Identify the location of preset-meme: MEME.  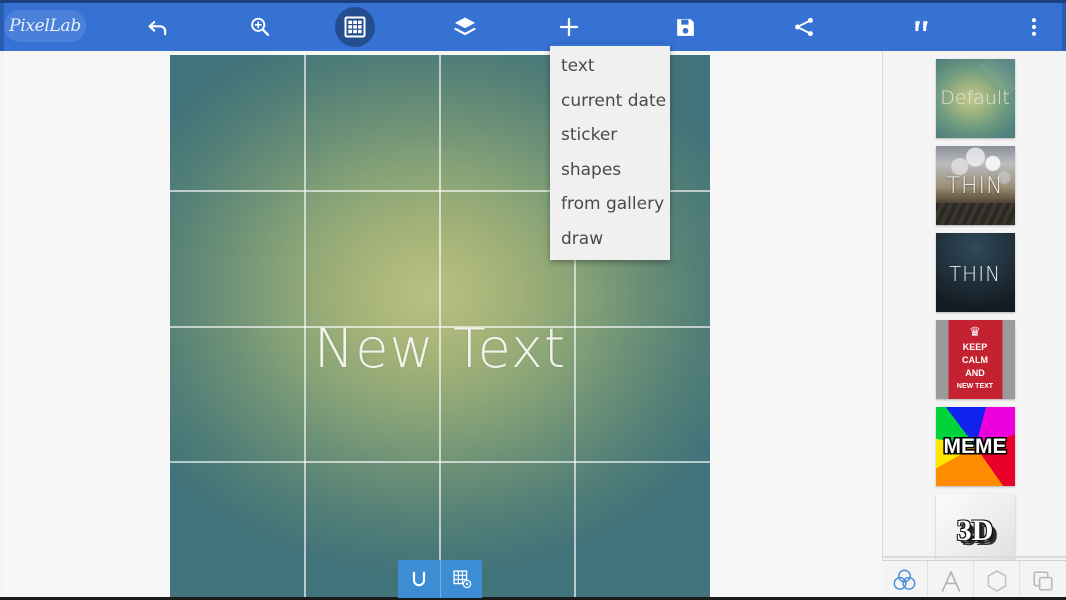
(975, 446).